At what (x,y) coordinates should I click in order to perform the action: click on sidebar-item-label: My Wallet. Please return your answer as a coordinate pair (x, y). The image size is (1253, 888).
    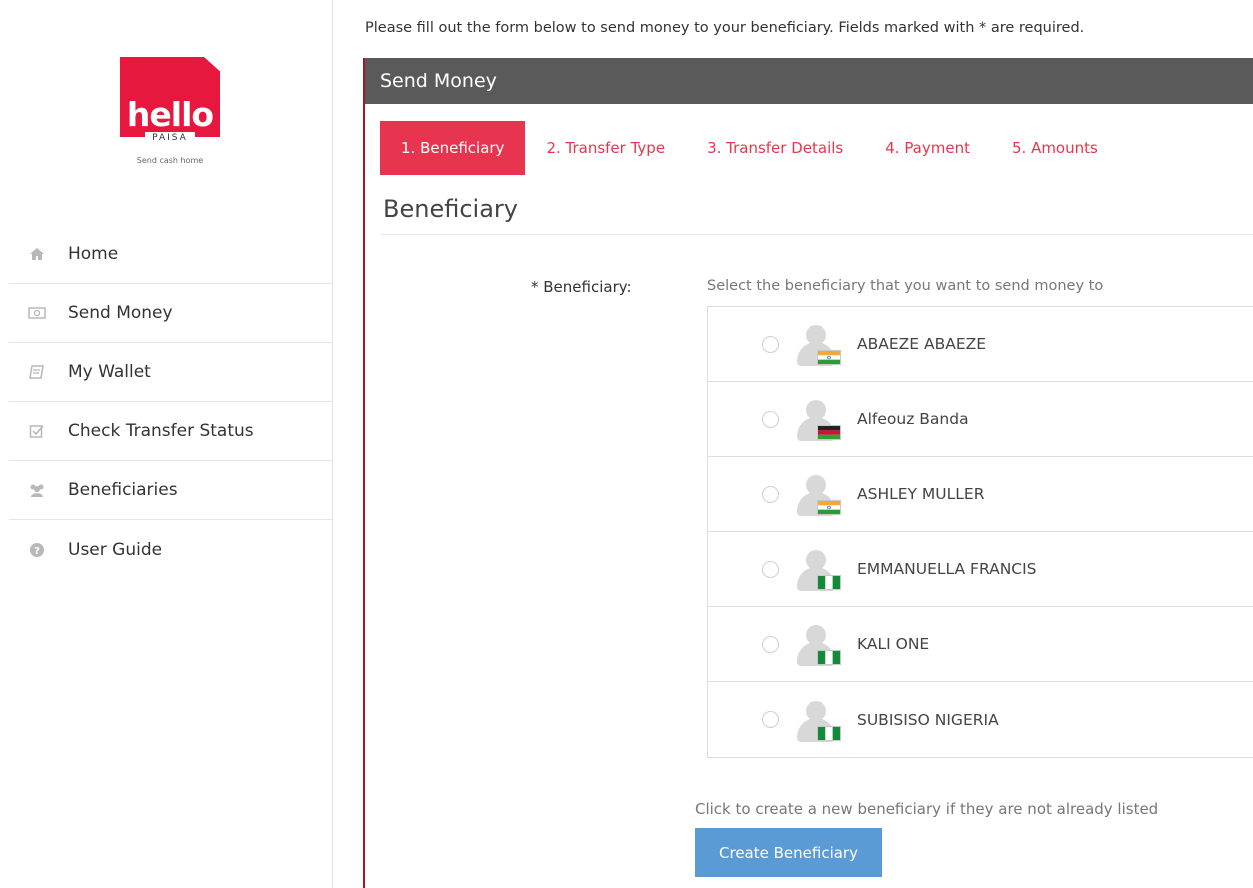
    Looking at the image, I should click on (109, 372).